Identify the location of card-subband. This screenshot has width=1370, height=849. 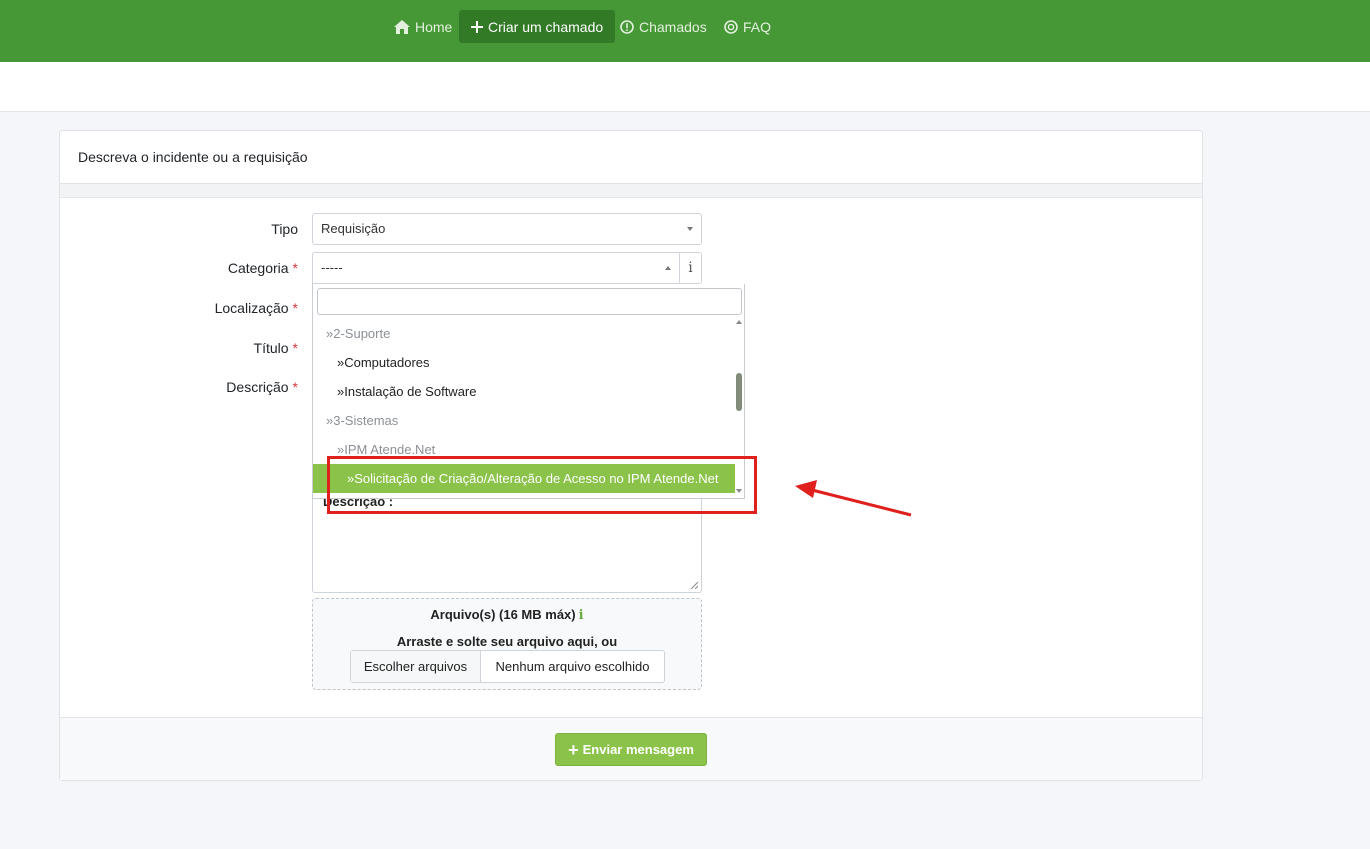
(631, 191).